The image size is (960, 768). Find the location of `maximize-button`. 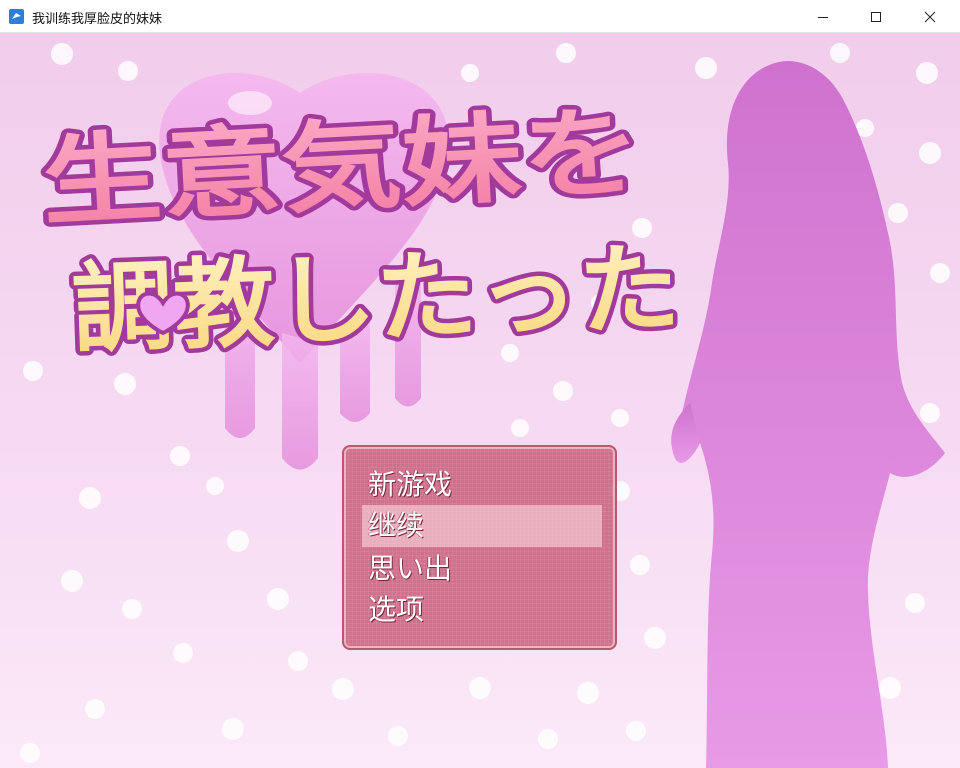

maximize-button is located at coordinates (876, 16).